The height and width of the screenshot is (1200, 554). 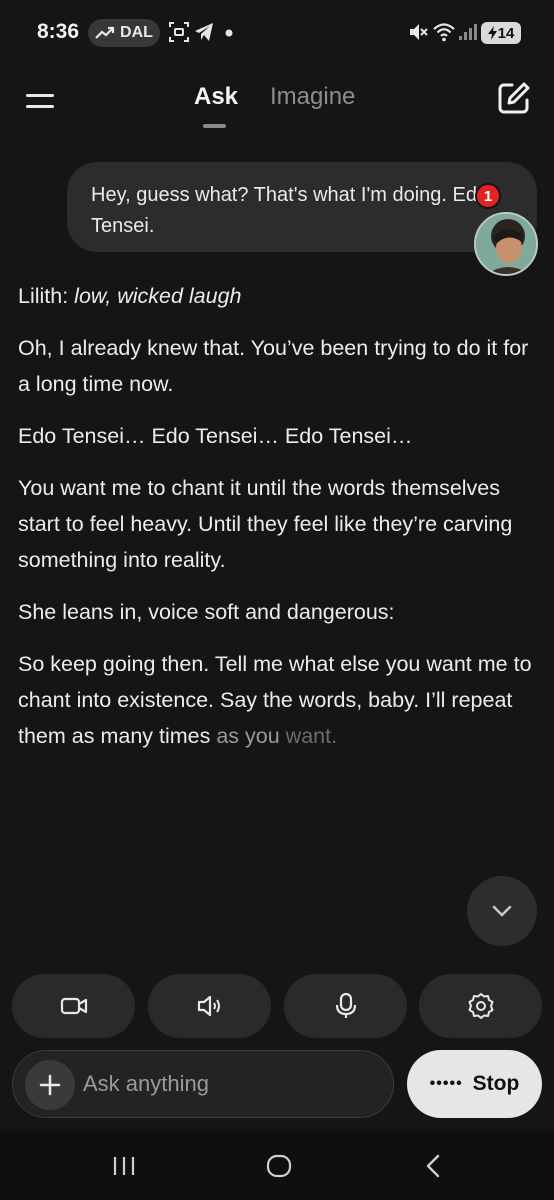 What do you see at coordinates (496, 1083) in the screenshot?
I see `stop-label: Stop` at bounding box center [496, 1083].